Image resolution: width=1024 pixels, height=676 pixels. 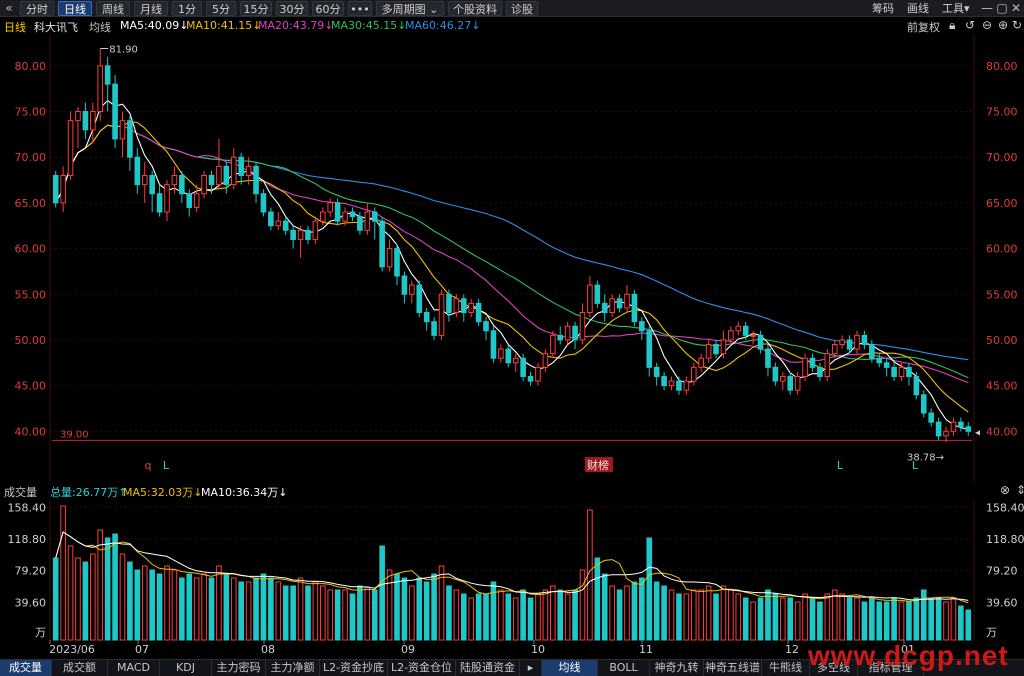 What do you see at coordinates (75, 8) in the screenshot?
I see `period-tab-1: 日线` at bounding box center [75, 8].